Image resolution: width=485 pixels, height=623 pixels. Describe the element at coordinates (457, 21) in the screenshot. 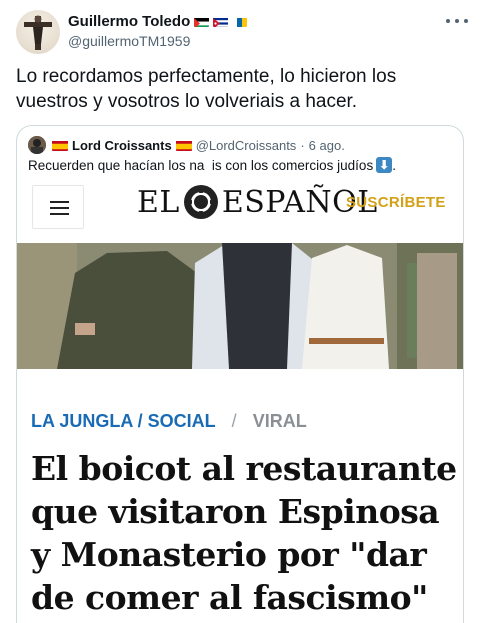

I see `more-horizontal-icon` at that location.